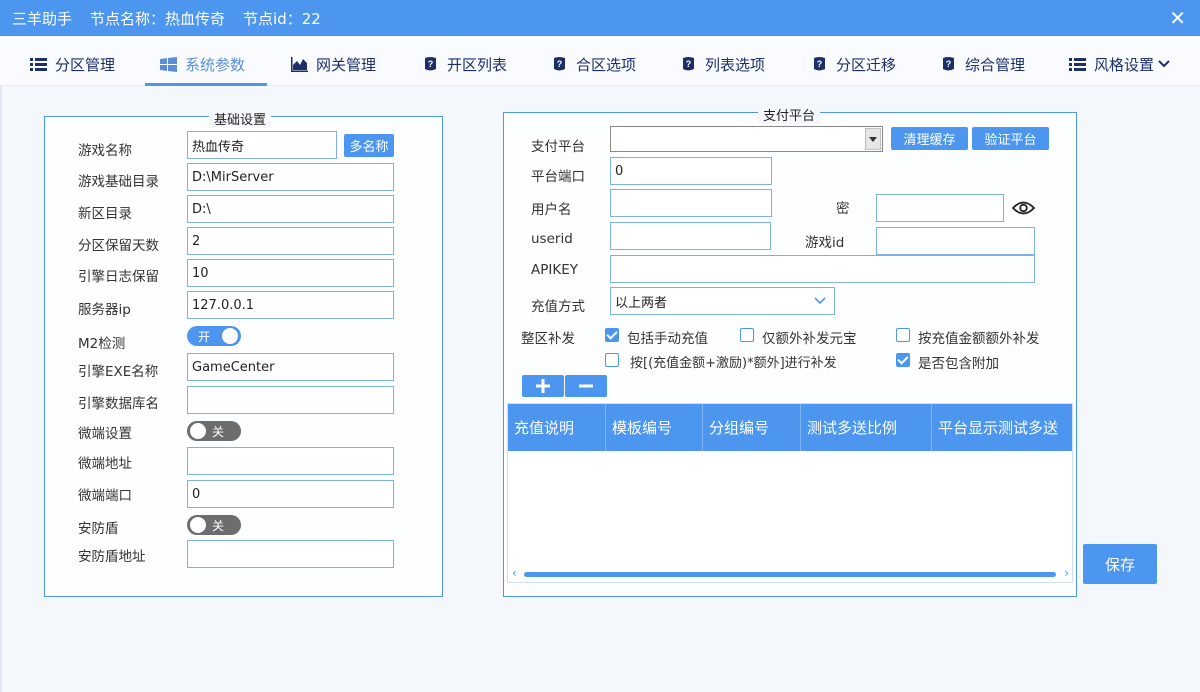  I want to click on badge-icon: ?, so click(948, 63).